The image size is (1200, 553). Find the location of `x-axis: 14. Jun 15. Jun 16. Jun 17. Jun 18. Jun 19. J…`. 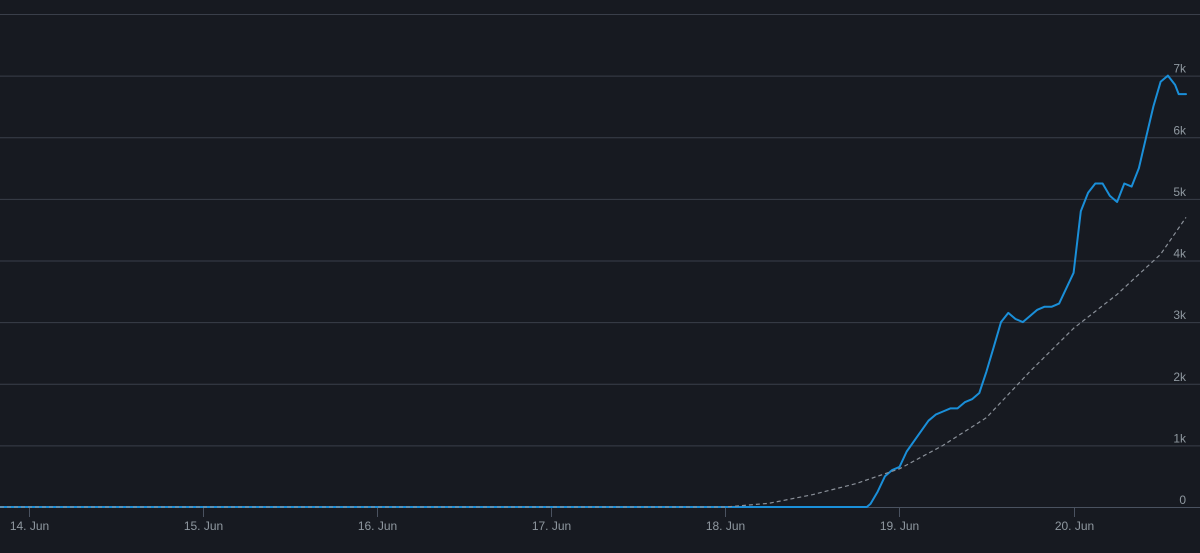

x-axis: 14. Jun 15. Jun 16. Jun 17. Jun 18. Jun 19. J… is located at coordinates (600, 520).